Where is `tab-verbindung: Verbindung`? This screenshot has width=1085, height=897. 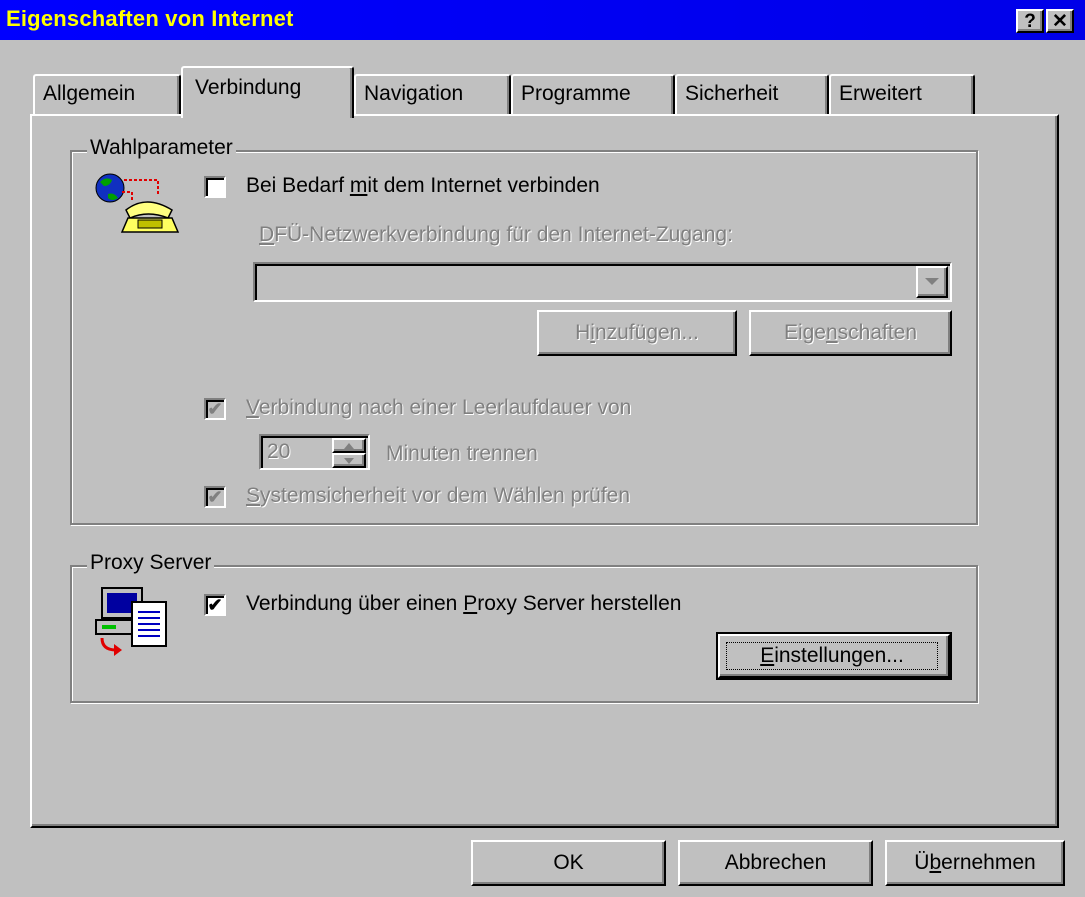 tab-verbindung: Verbindung is located at coordinates (267, 92).